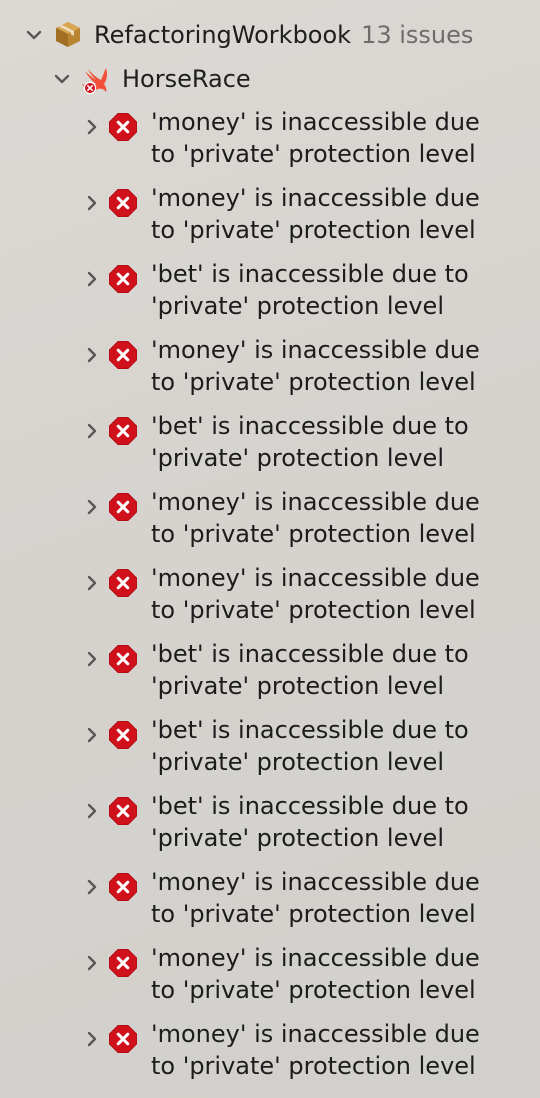 This screenshot has width=540, height=1098. What do you see at coordinates (270, 80) in the screenshot?
I see `target-row: HorseRace` at bounding box center [270, 80].